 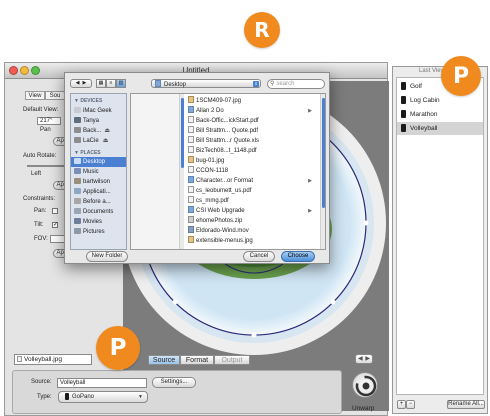 I want to click on zoom-window-button, so click(x=35, y=70).